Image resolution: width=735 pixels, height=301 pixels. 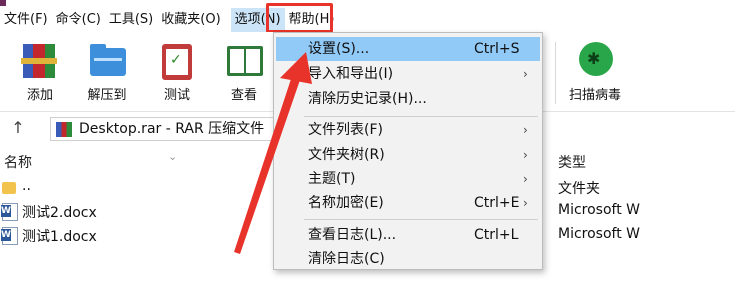 What do you see at coordinates (64, 129) in the screenshot?
I see `rar-archive-icon` at bounding box center [64, 129].